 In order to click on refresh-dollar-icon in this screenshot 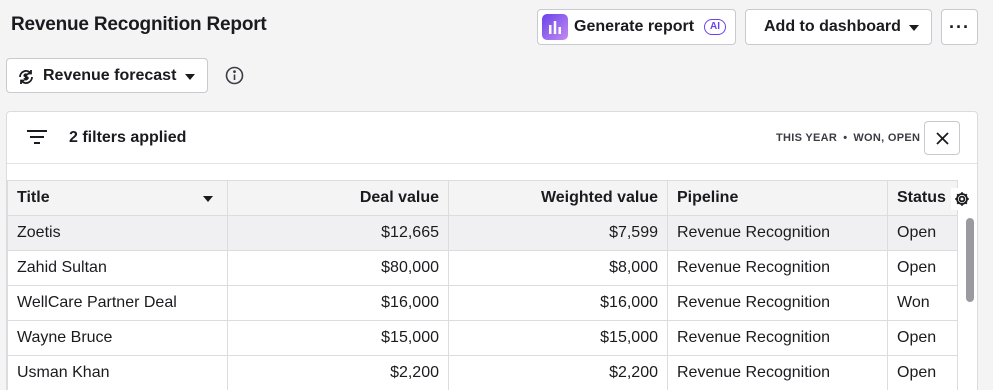, I will do `click(26, 79)`.